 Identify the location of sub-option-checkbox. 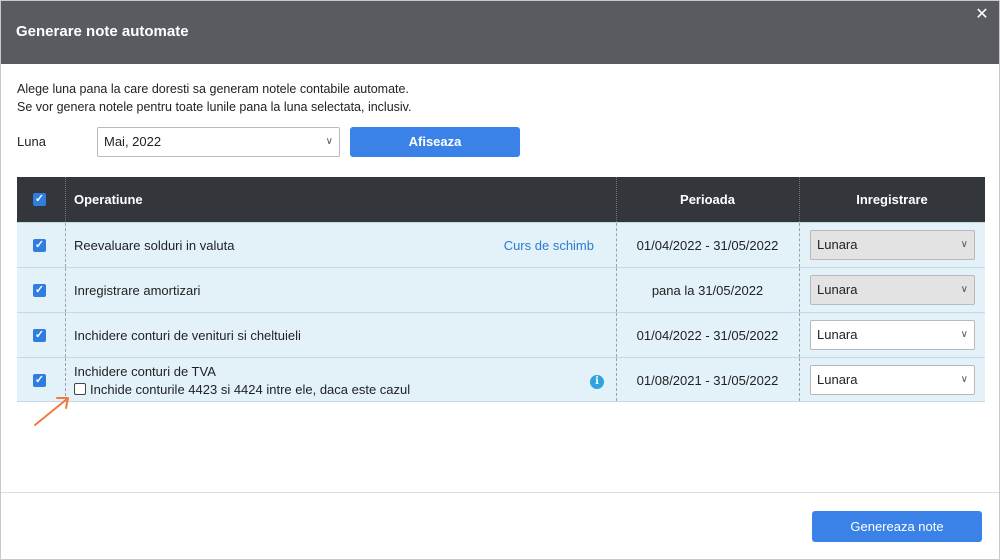
(80, 389).